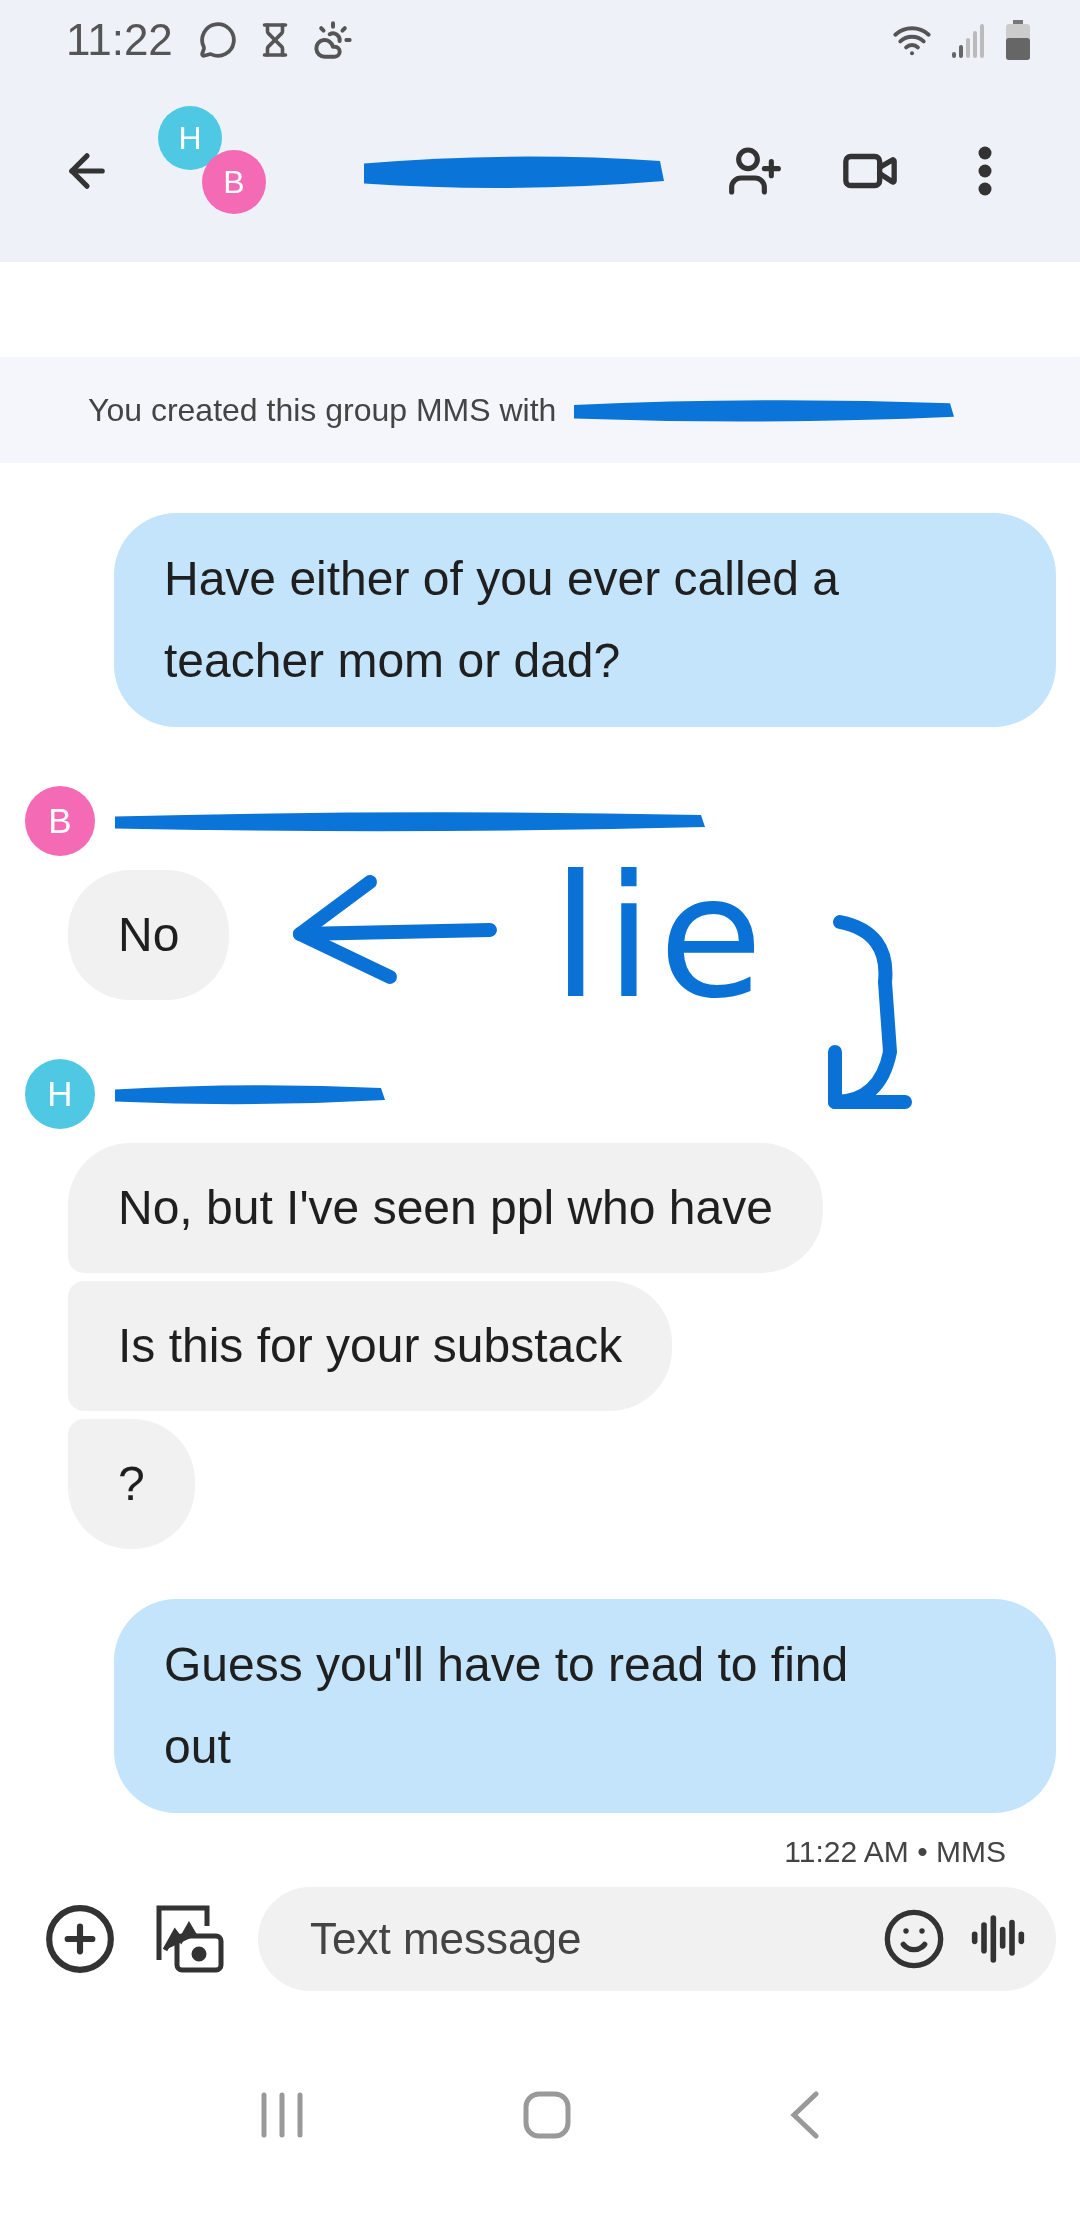  Describe the element at coordinates (281, 2114) in the screenshot. I see `recent-apps-icon` at that location.